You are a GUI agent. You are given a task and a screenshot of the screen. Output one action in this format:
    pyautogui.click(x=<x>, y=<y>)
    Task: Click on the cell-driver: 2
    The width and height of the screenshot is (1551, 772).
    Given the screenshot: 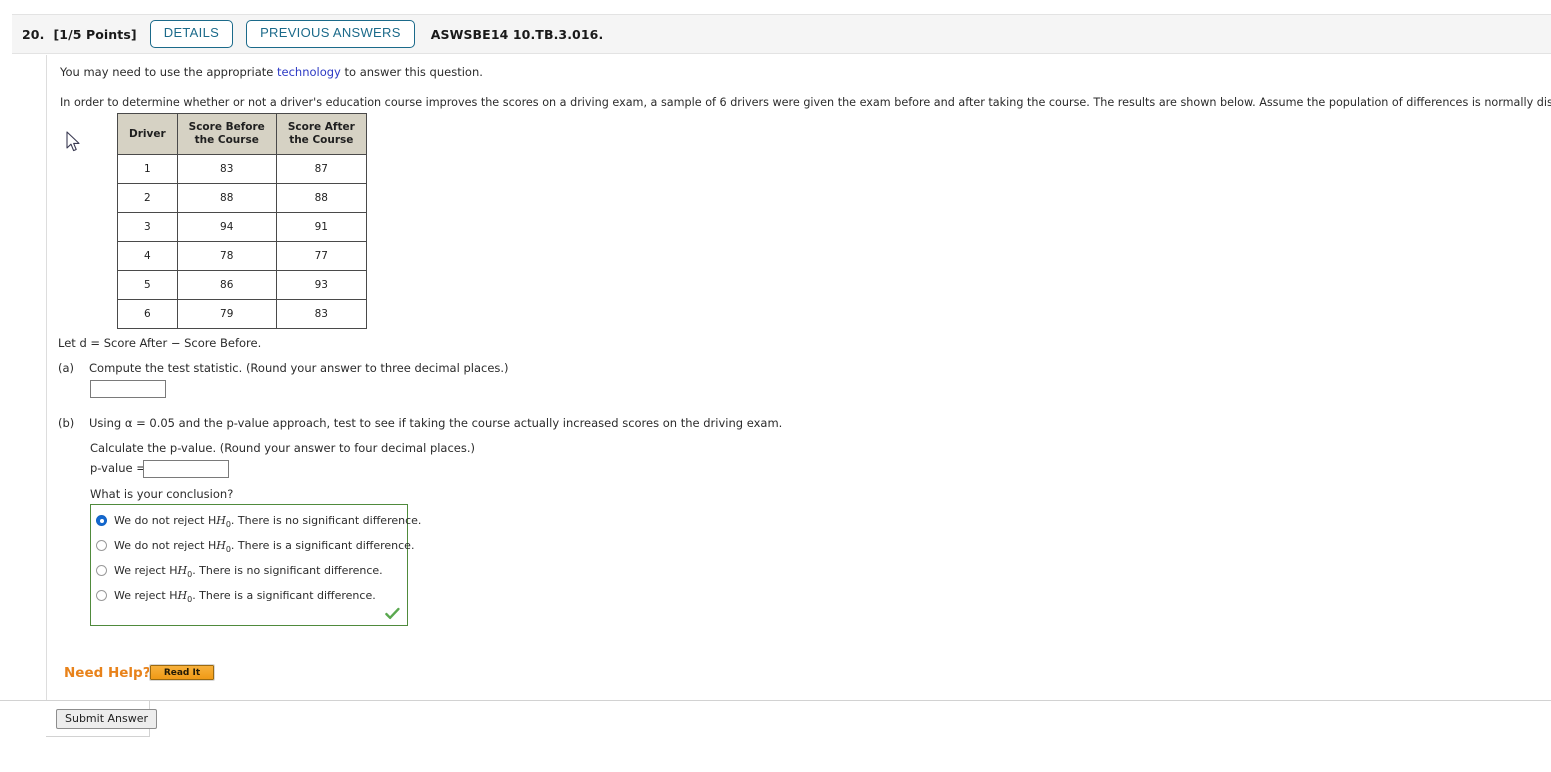 What is the action you would take?
    pyautogui.click(x=147, y=198)
    